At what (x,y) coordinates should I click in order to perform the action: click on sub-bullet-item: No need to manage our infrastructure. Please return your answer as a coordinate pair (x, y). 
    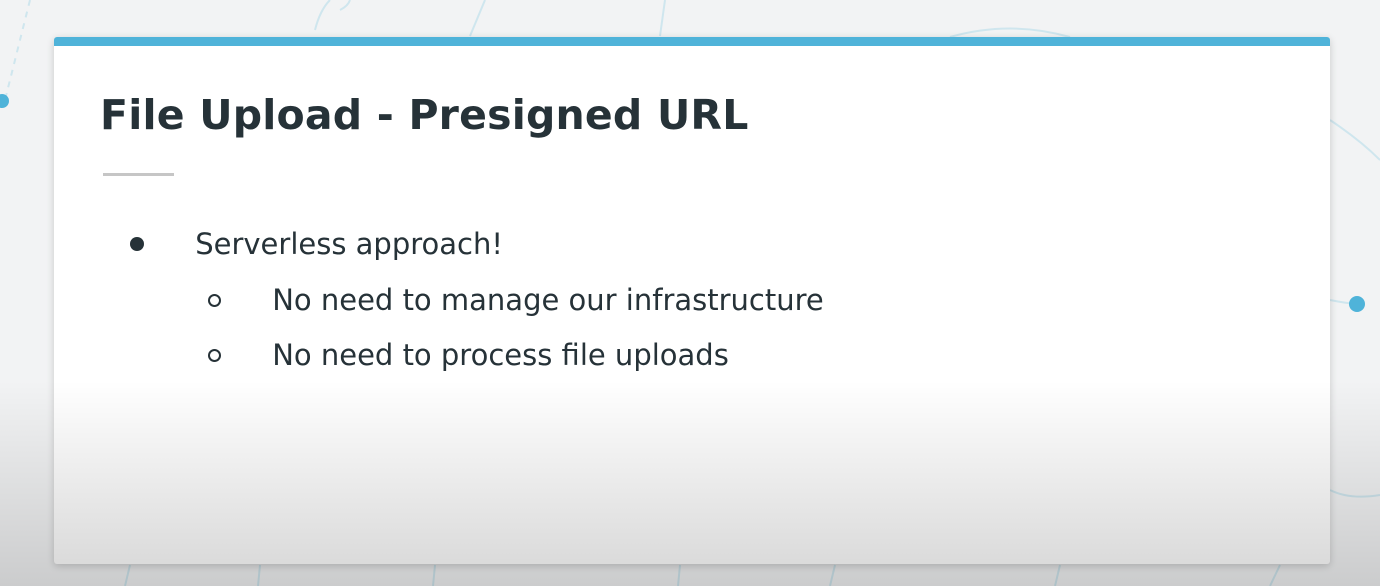
    Looking at the image, I should click on (516, 299).